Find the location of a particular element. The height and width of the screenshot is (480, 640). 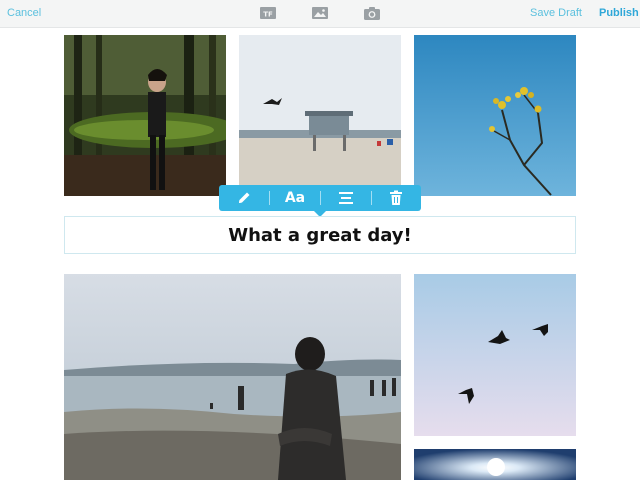

top-toolbar: Cancel TF Save Draft Publish is located at coordinates (320, 14).